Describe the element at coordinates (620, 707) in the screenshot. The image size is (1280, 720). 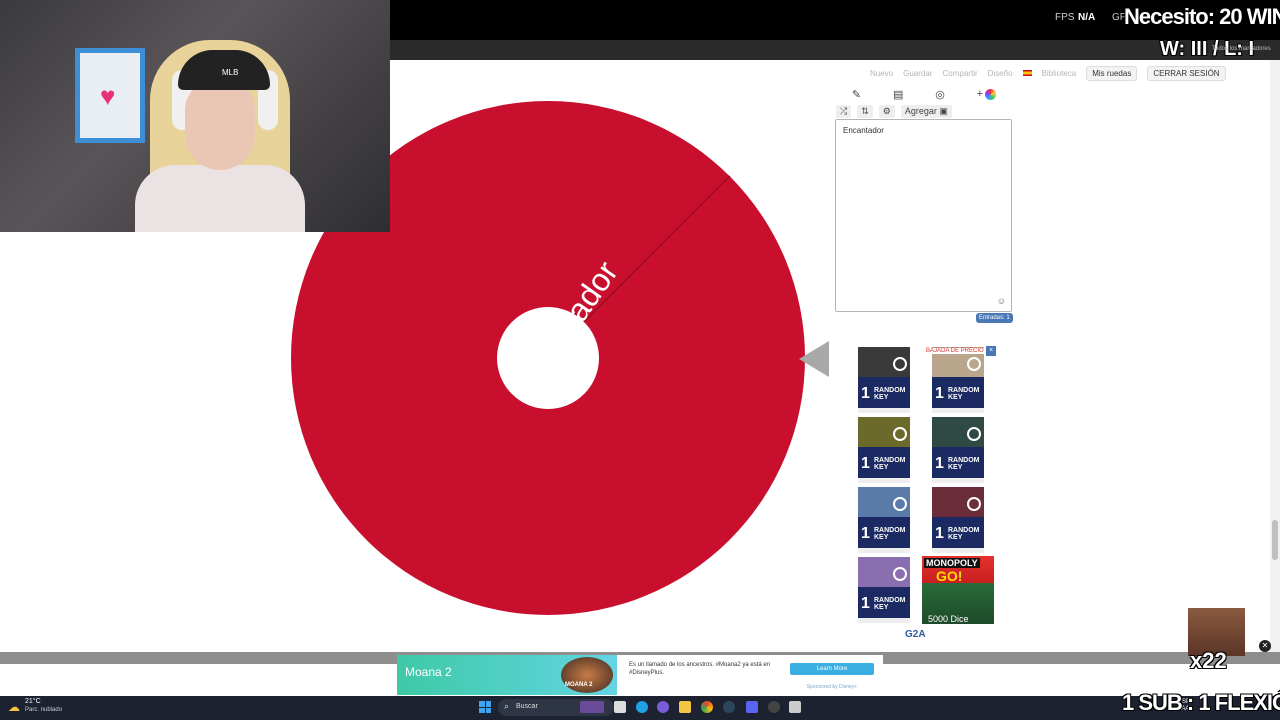
I see `task-view-icon` at that location.